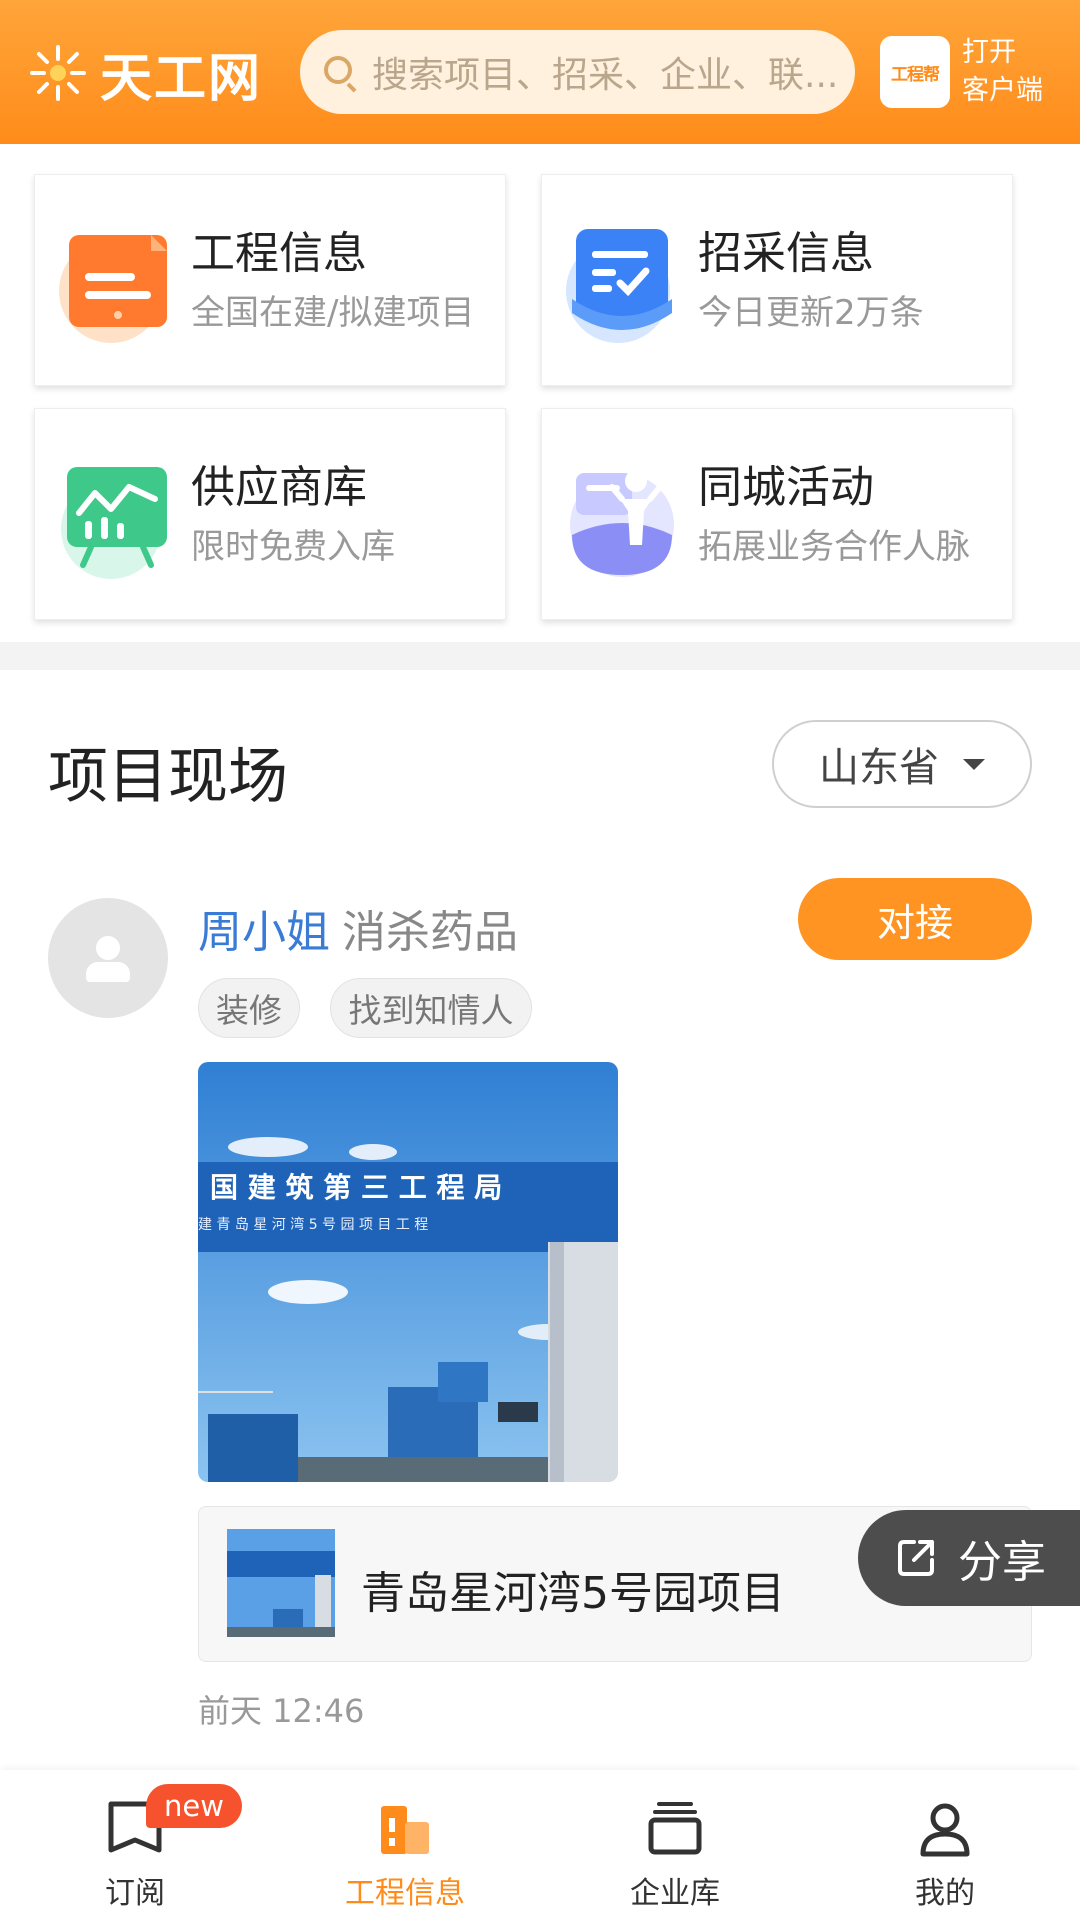 The height and width of the screenshot is (1920, 1080). Describe the element at coordinates (135, 1845) in the screenshot. I see `nav-item-subscribe: new 订阅` at that location.